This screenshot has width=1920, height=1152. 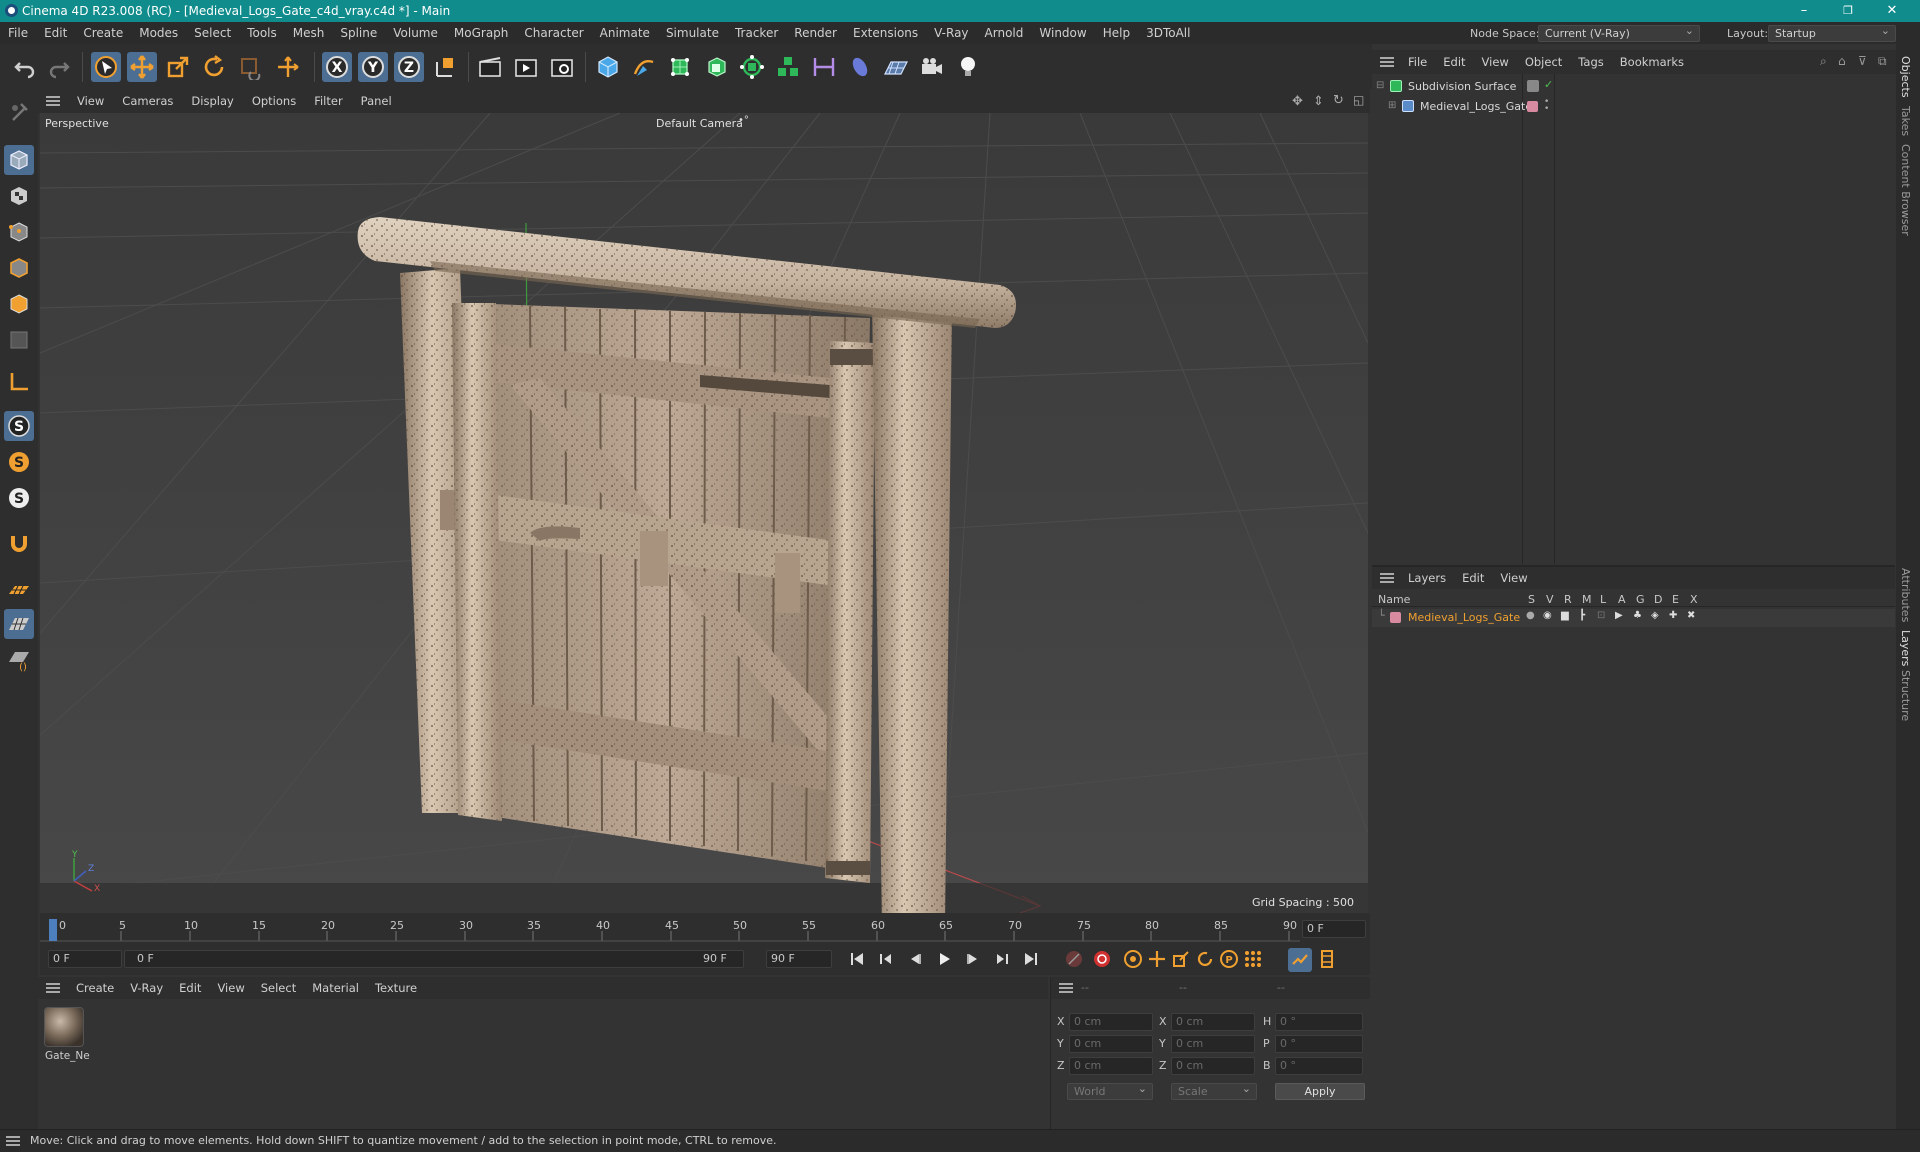 What do you see at coordinates (951, 33) in the screenshot?
I see `menu-vray: V-Ray` at bounding box center [951, 33].